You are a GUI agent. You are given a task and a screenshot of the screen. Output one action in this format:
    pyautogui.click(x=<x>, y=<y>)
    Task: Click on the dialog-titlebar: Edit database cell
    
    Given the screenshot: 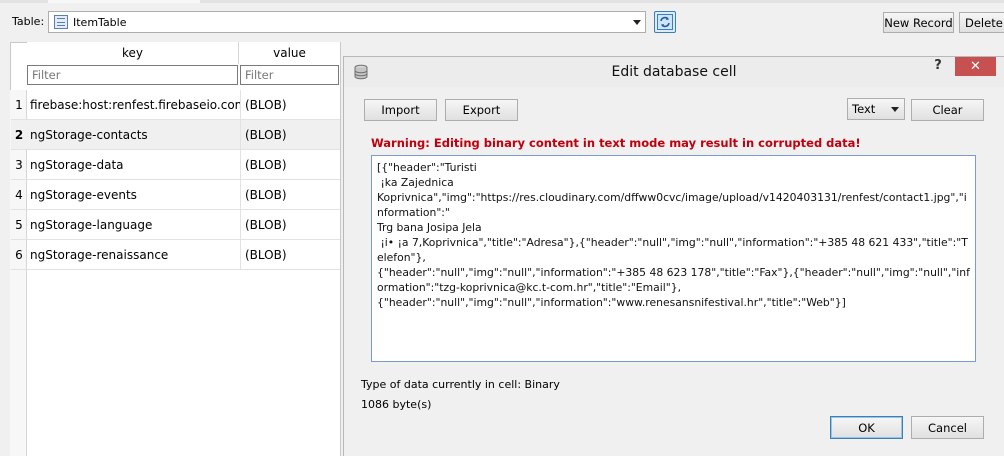 What is the action you would take?
    pyautogui.click(x=674, y=72)
    